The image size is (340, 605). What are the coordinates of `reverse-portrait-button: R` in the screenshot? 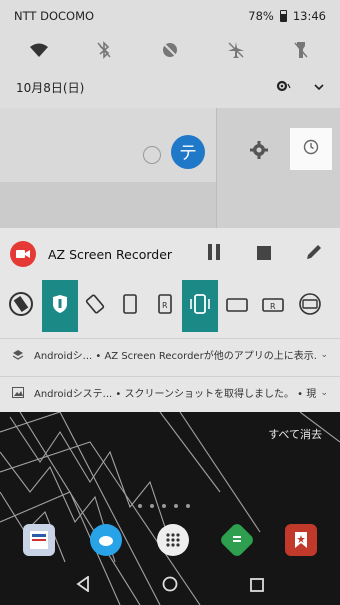 It's located at (165, 306).